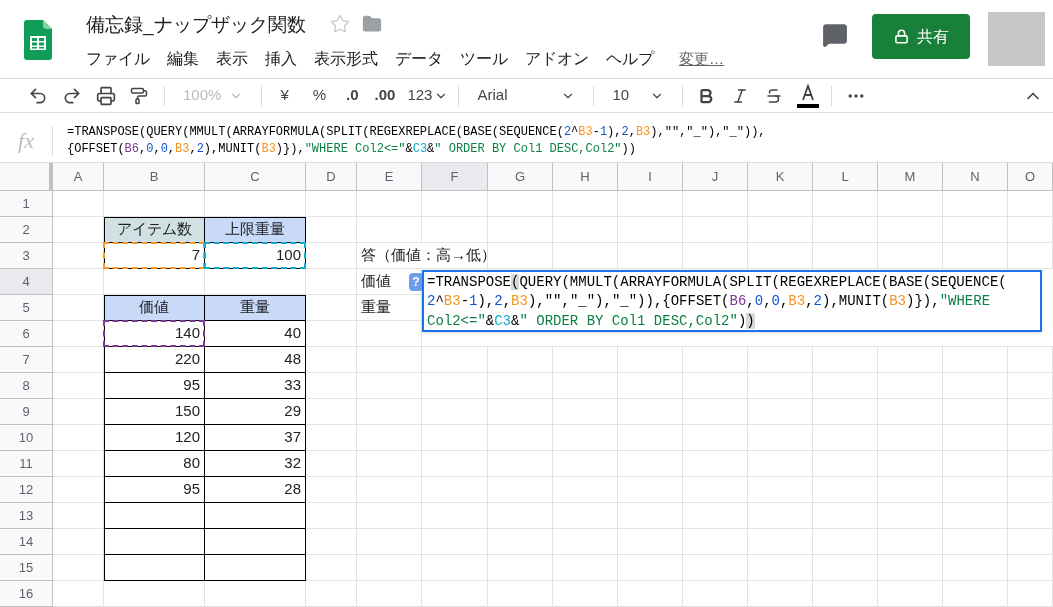 Image resolution: width=1053 pixels, height=607 pixels. I want to click on table-cell: 220, so click(154, 360).